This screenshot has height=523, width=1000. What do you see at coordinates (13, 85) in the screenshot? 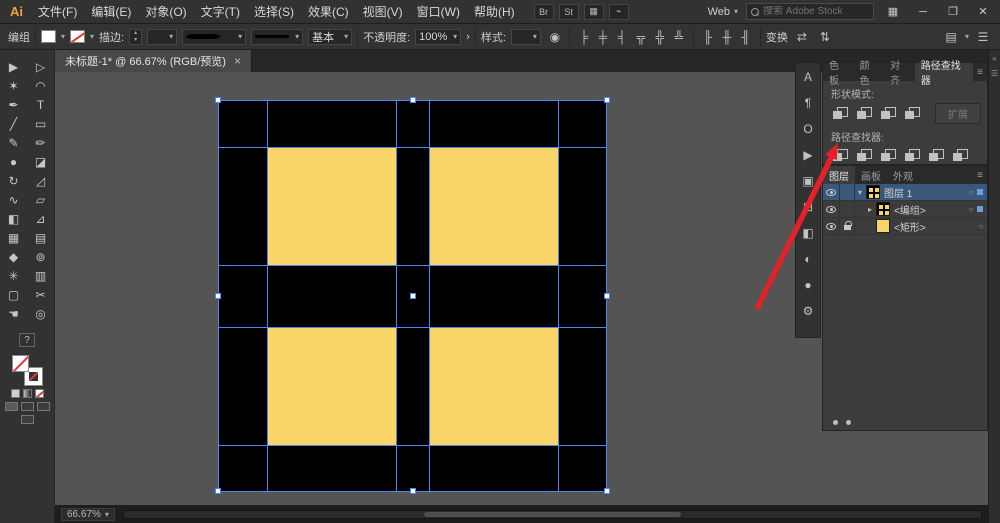
I see `magic-wand-tool: ✶` at bounding box center [13, 85].